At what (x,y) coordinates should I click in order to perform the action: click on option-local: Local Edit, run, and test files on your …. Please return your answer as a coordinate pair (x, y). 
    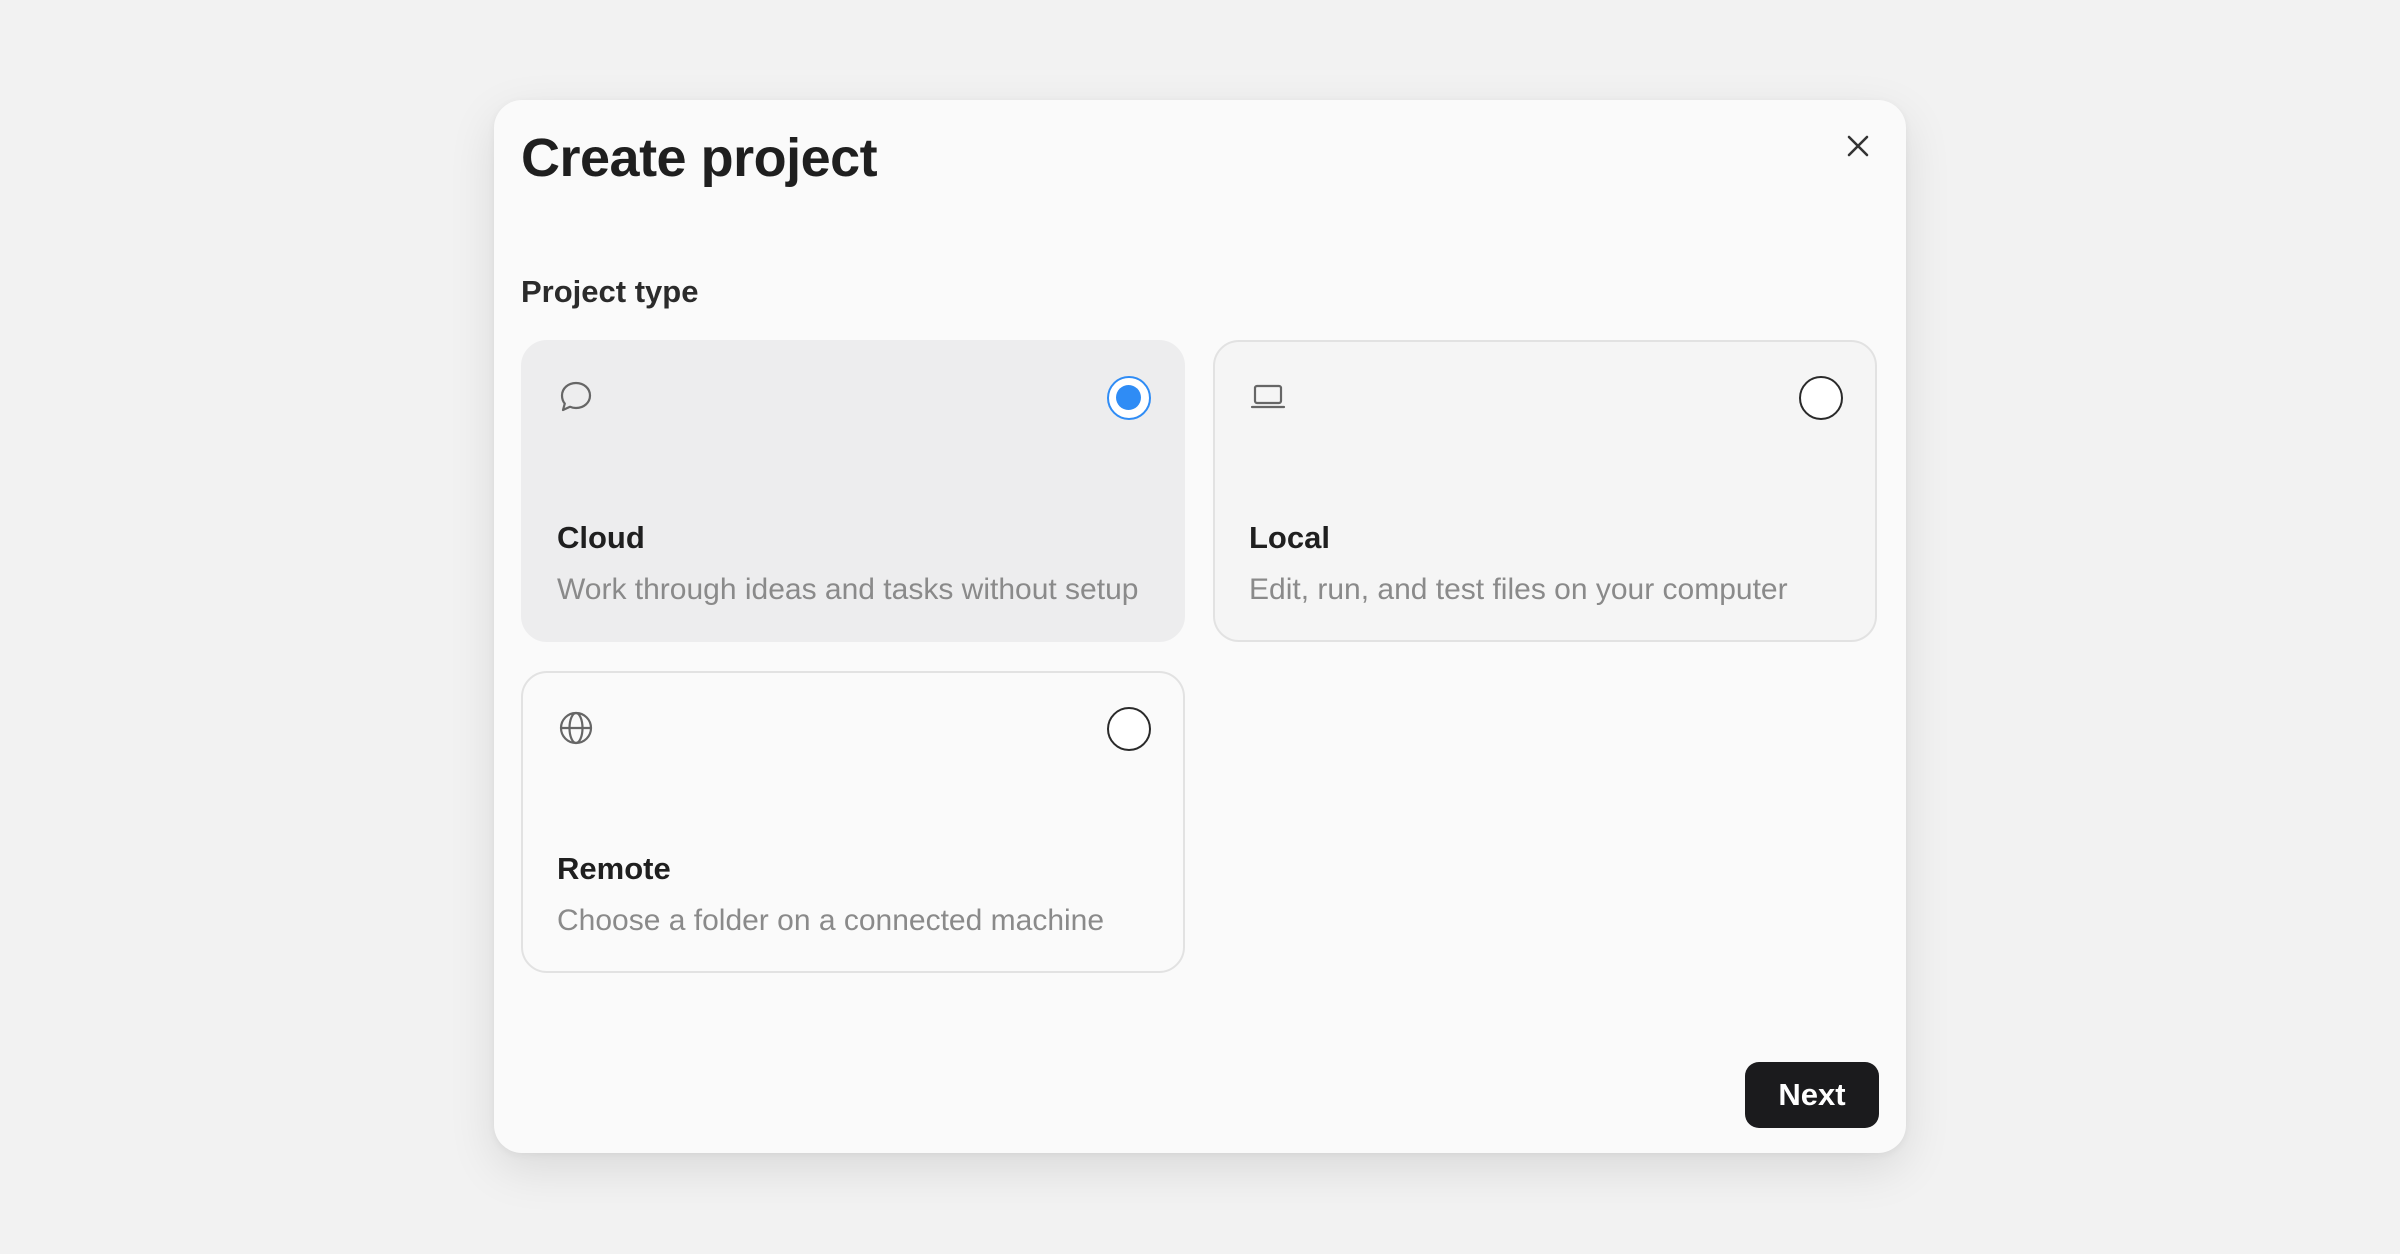
    Looking at the image, I should click on (1545, 491).